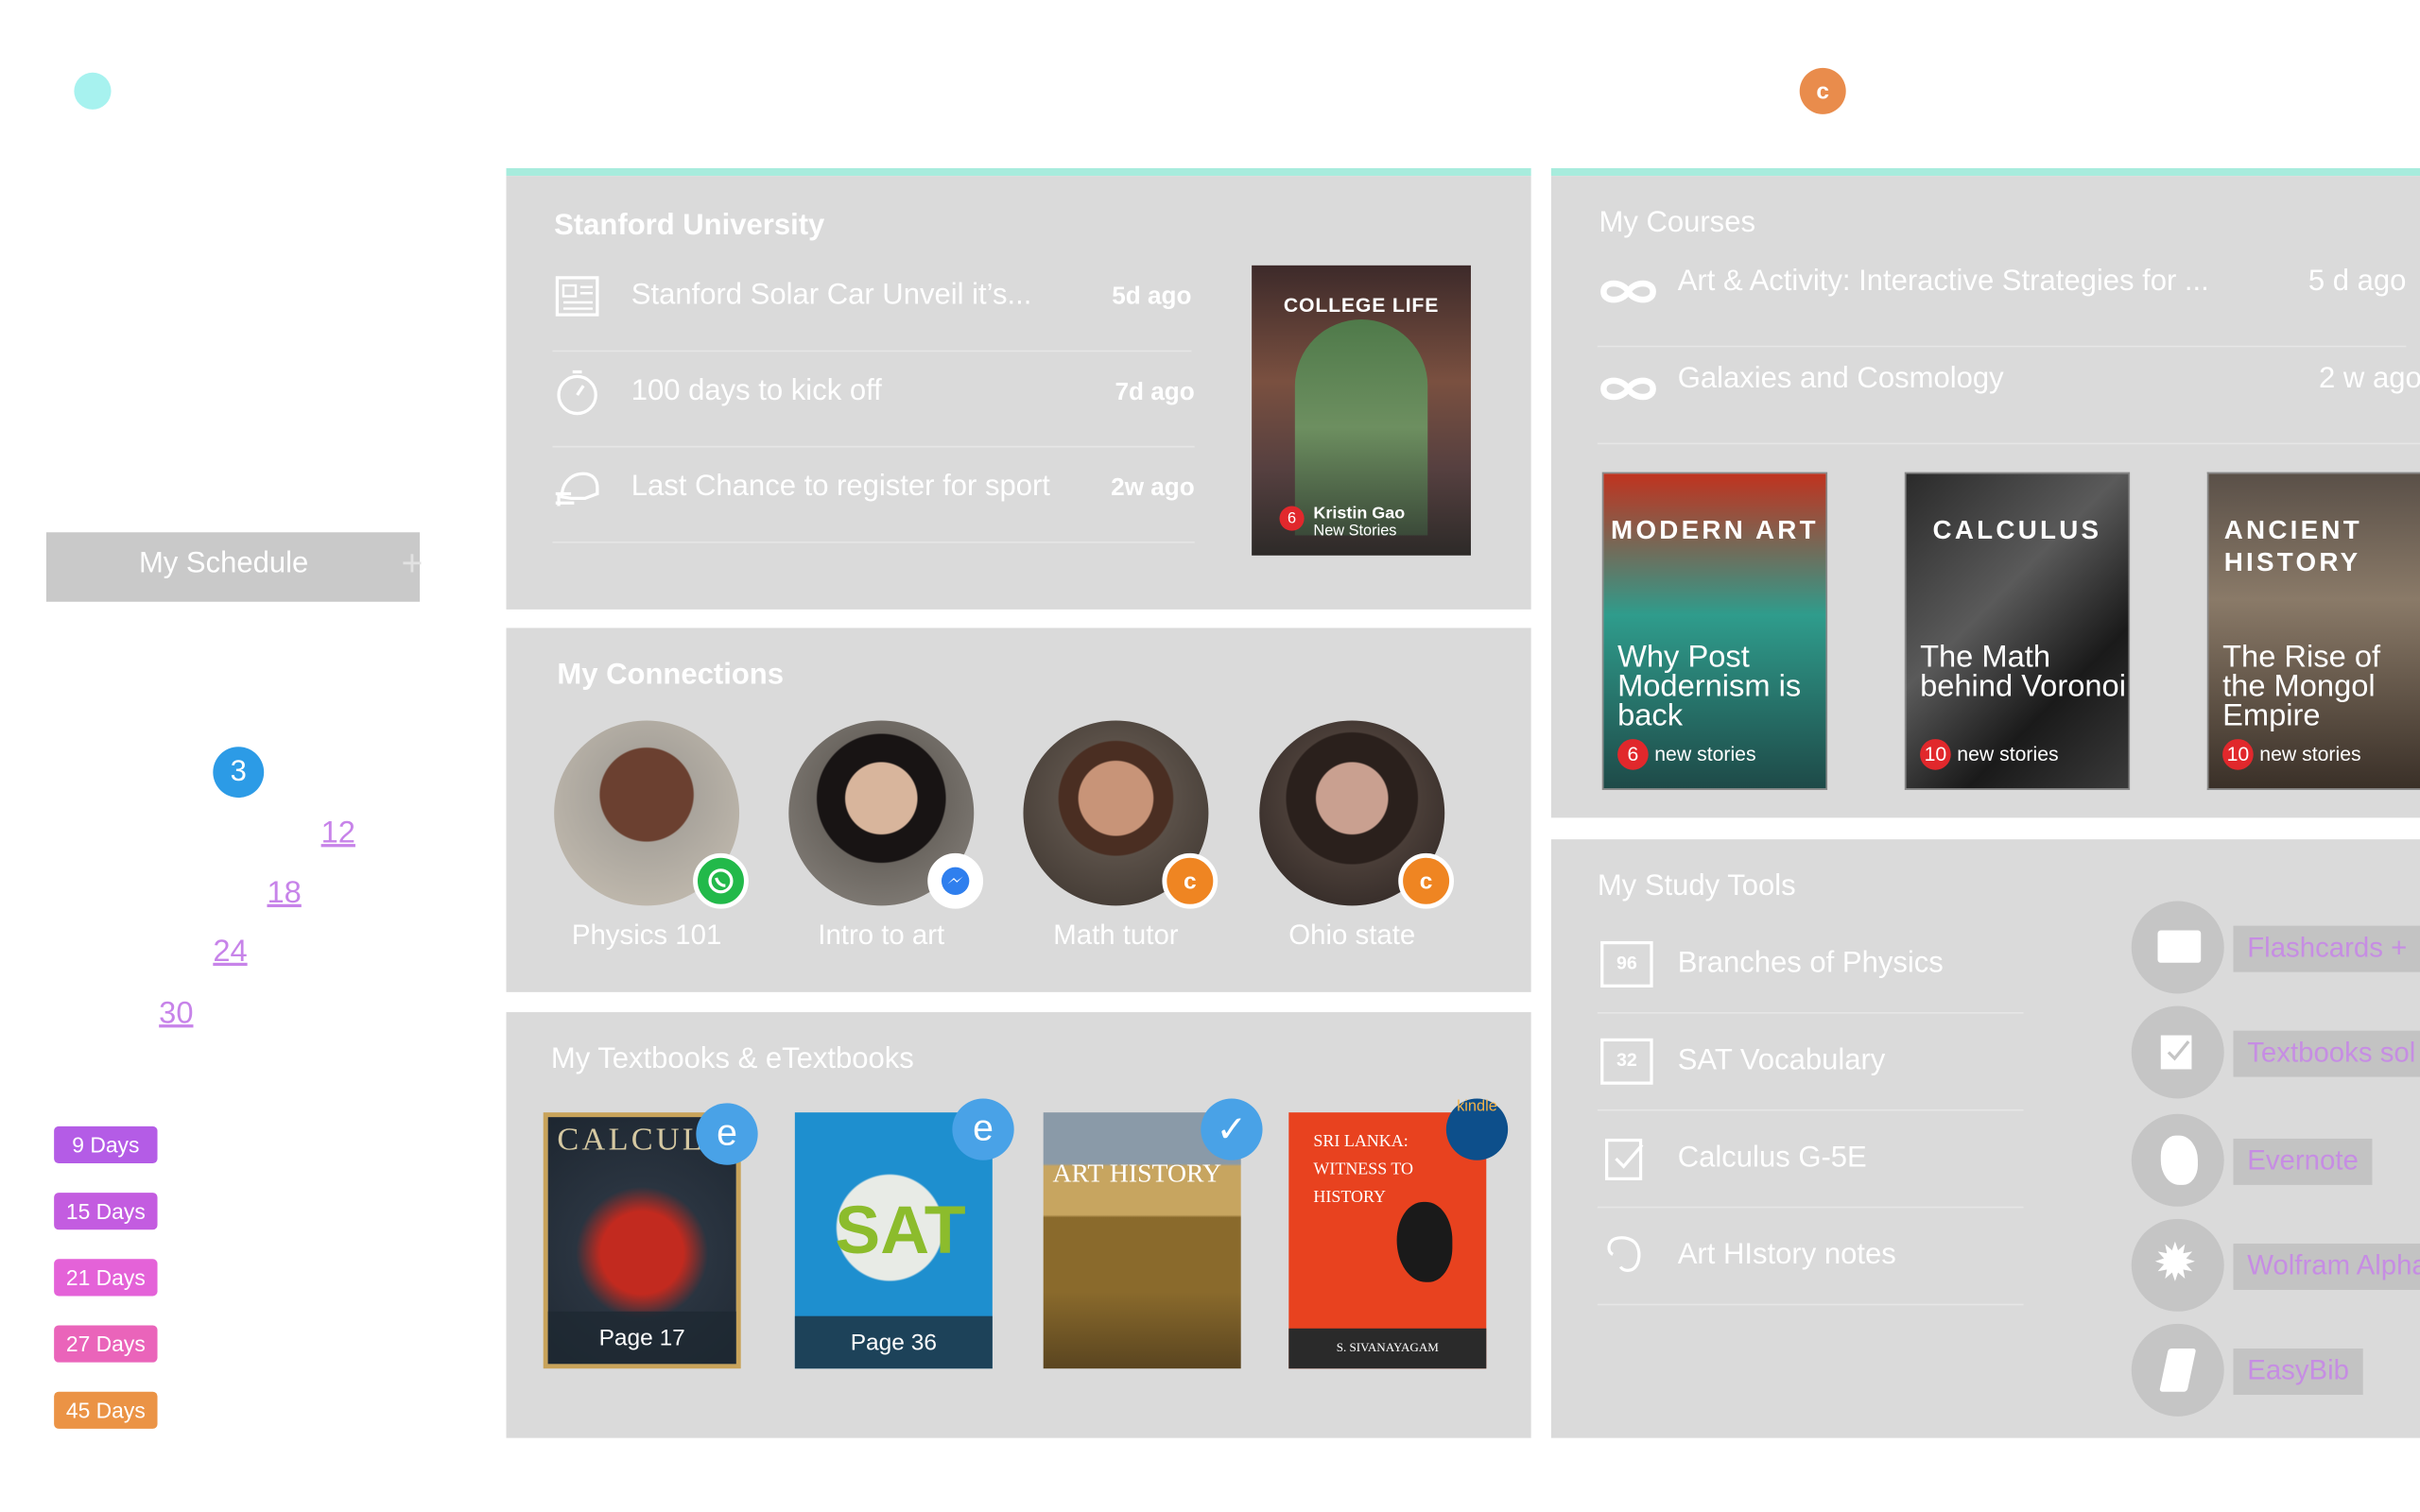 This screenshot has height=1512, width=2420. What do you see at coordinates (1626, 1061) in the screenshot?
I see `flashcard-count-icon: 32` at bounding box center [1626, 1061].